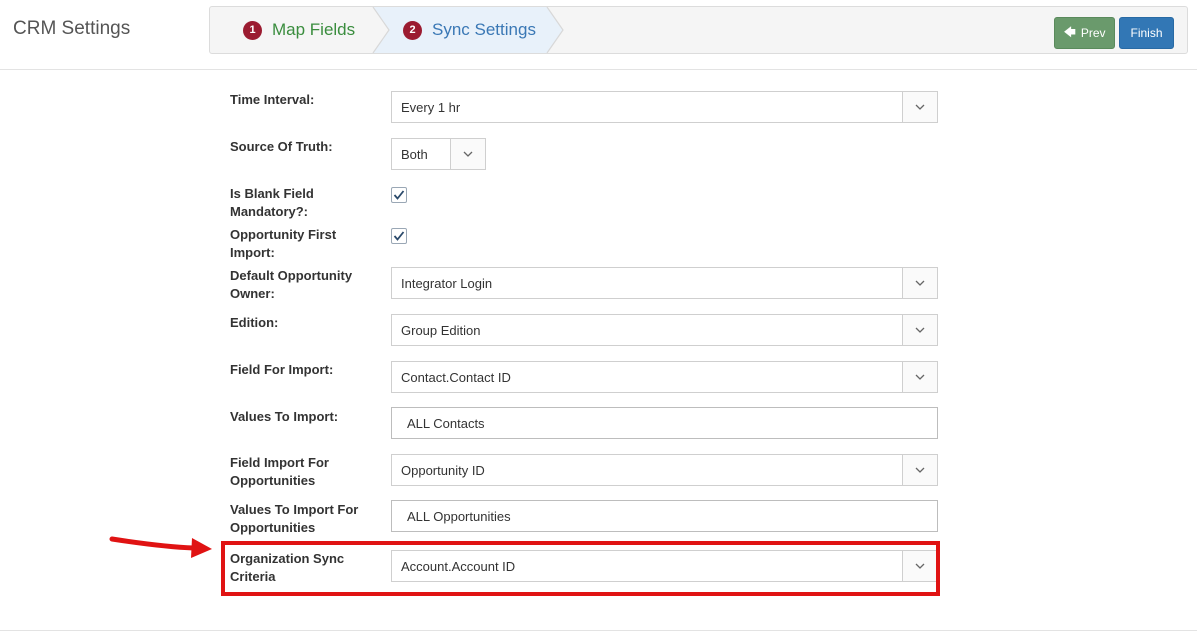 This screenshot has height=635, width=1197. What do you see at coordinates (664, 107) in the screenshot?
I see `time-interval-select: Every 1 hr` at bounding box center [664, 107].